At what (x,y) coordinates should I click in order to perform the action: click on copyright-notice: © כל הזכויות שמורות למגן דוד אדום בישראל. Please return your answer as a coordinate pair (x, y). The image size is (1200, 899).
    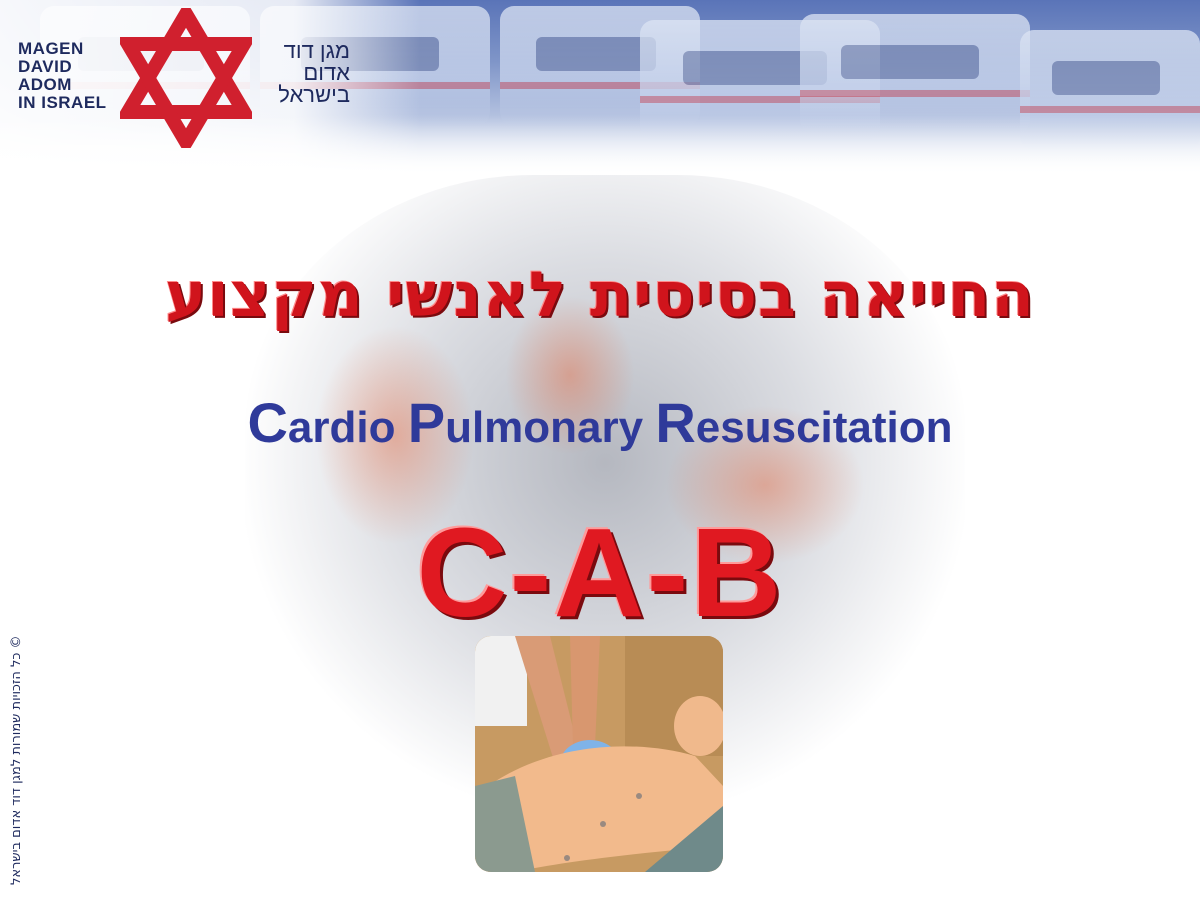
    Looking at the image, I should click on (16, 760).